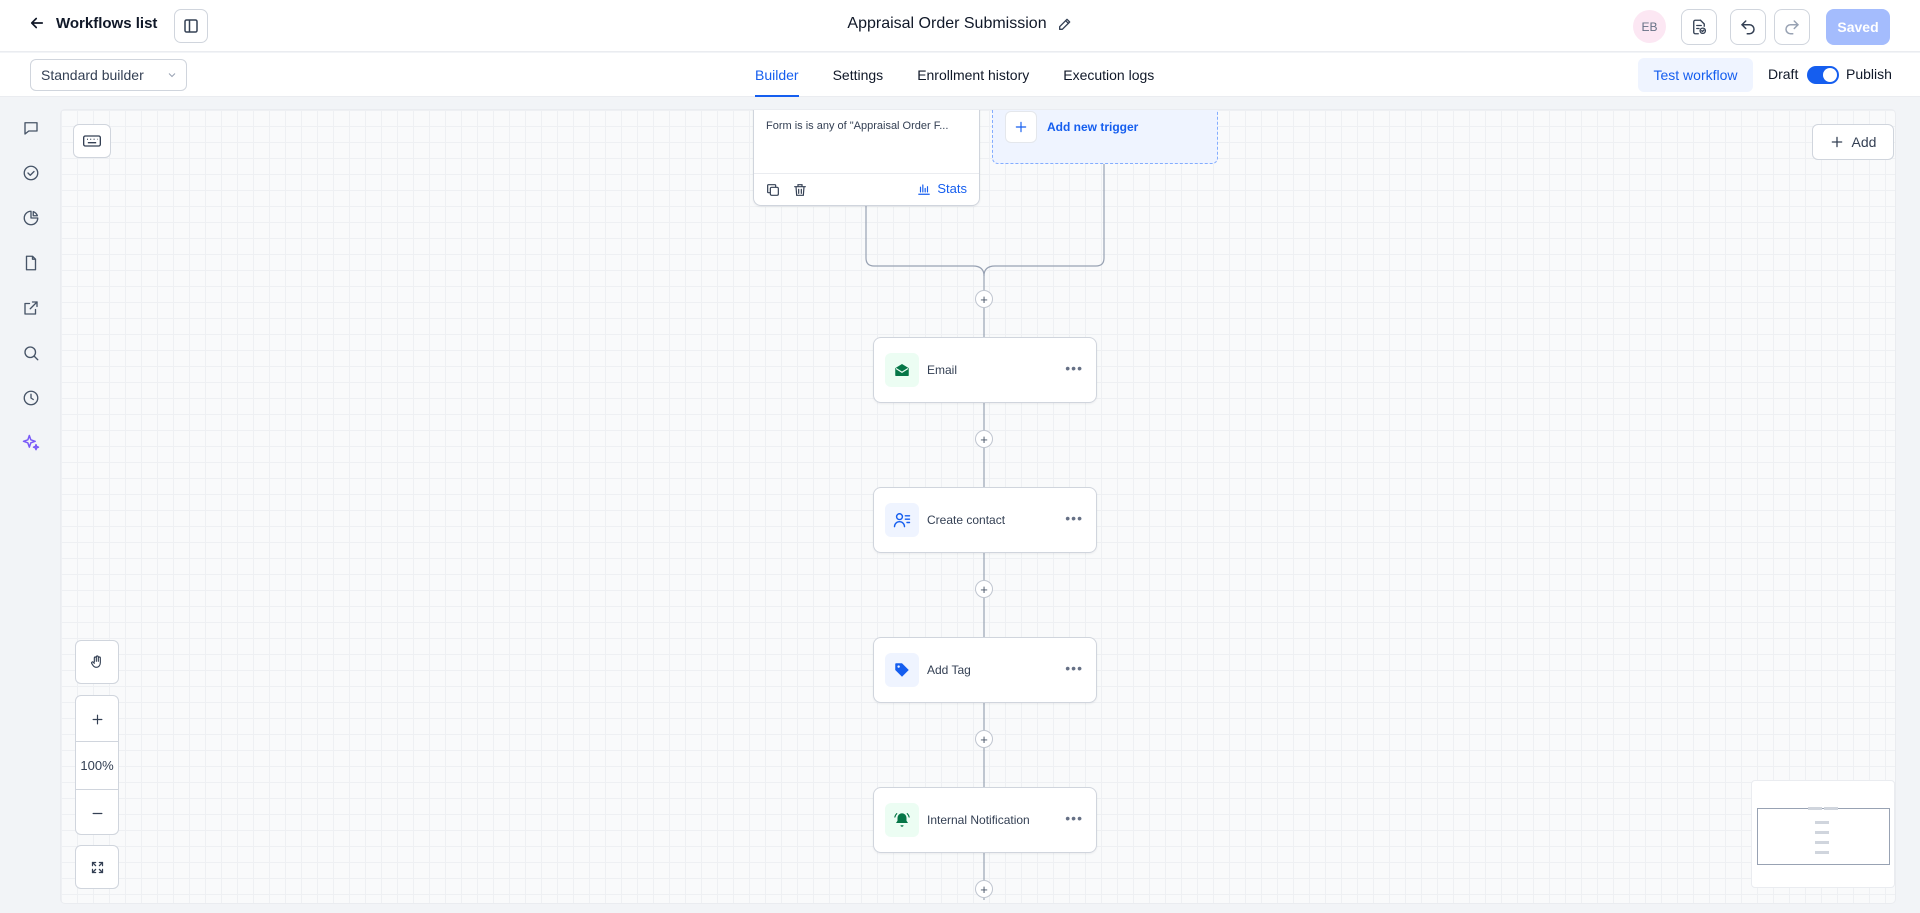 This screenshot has height=913, width=1920. I want to click on comments-icon, so click(31, 128).